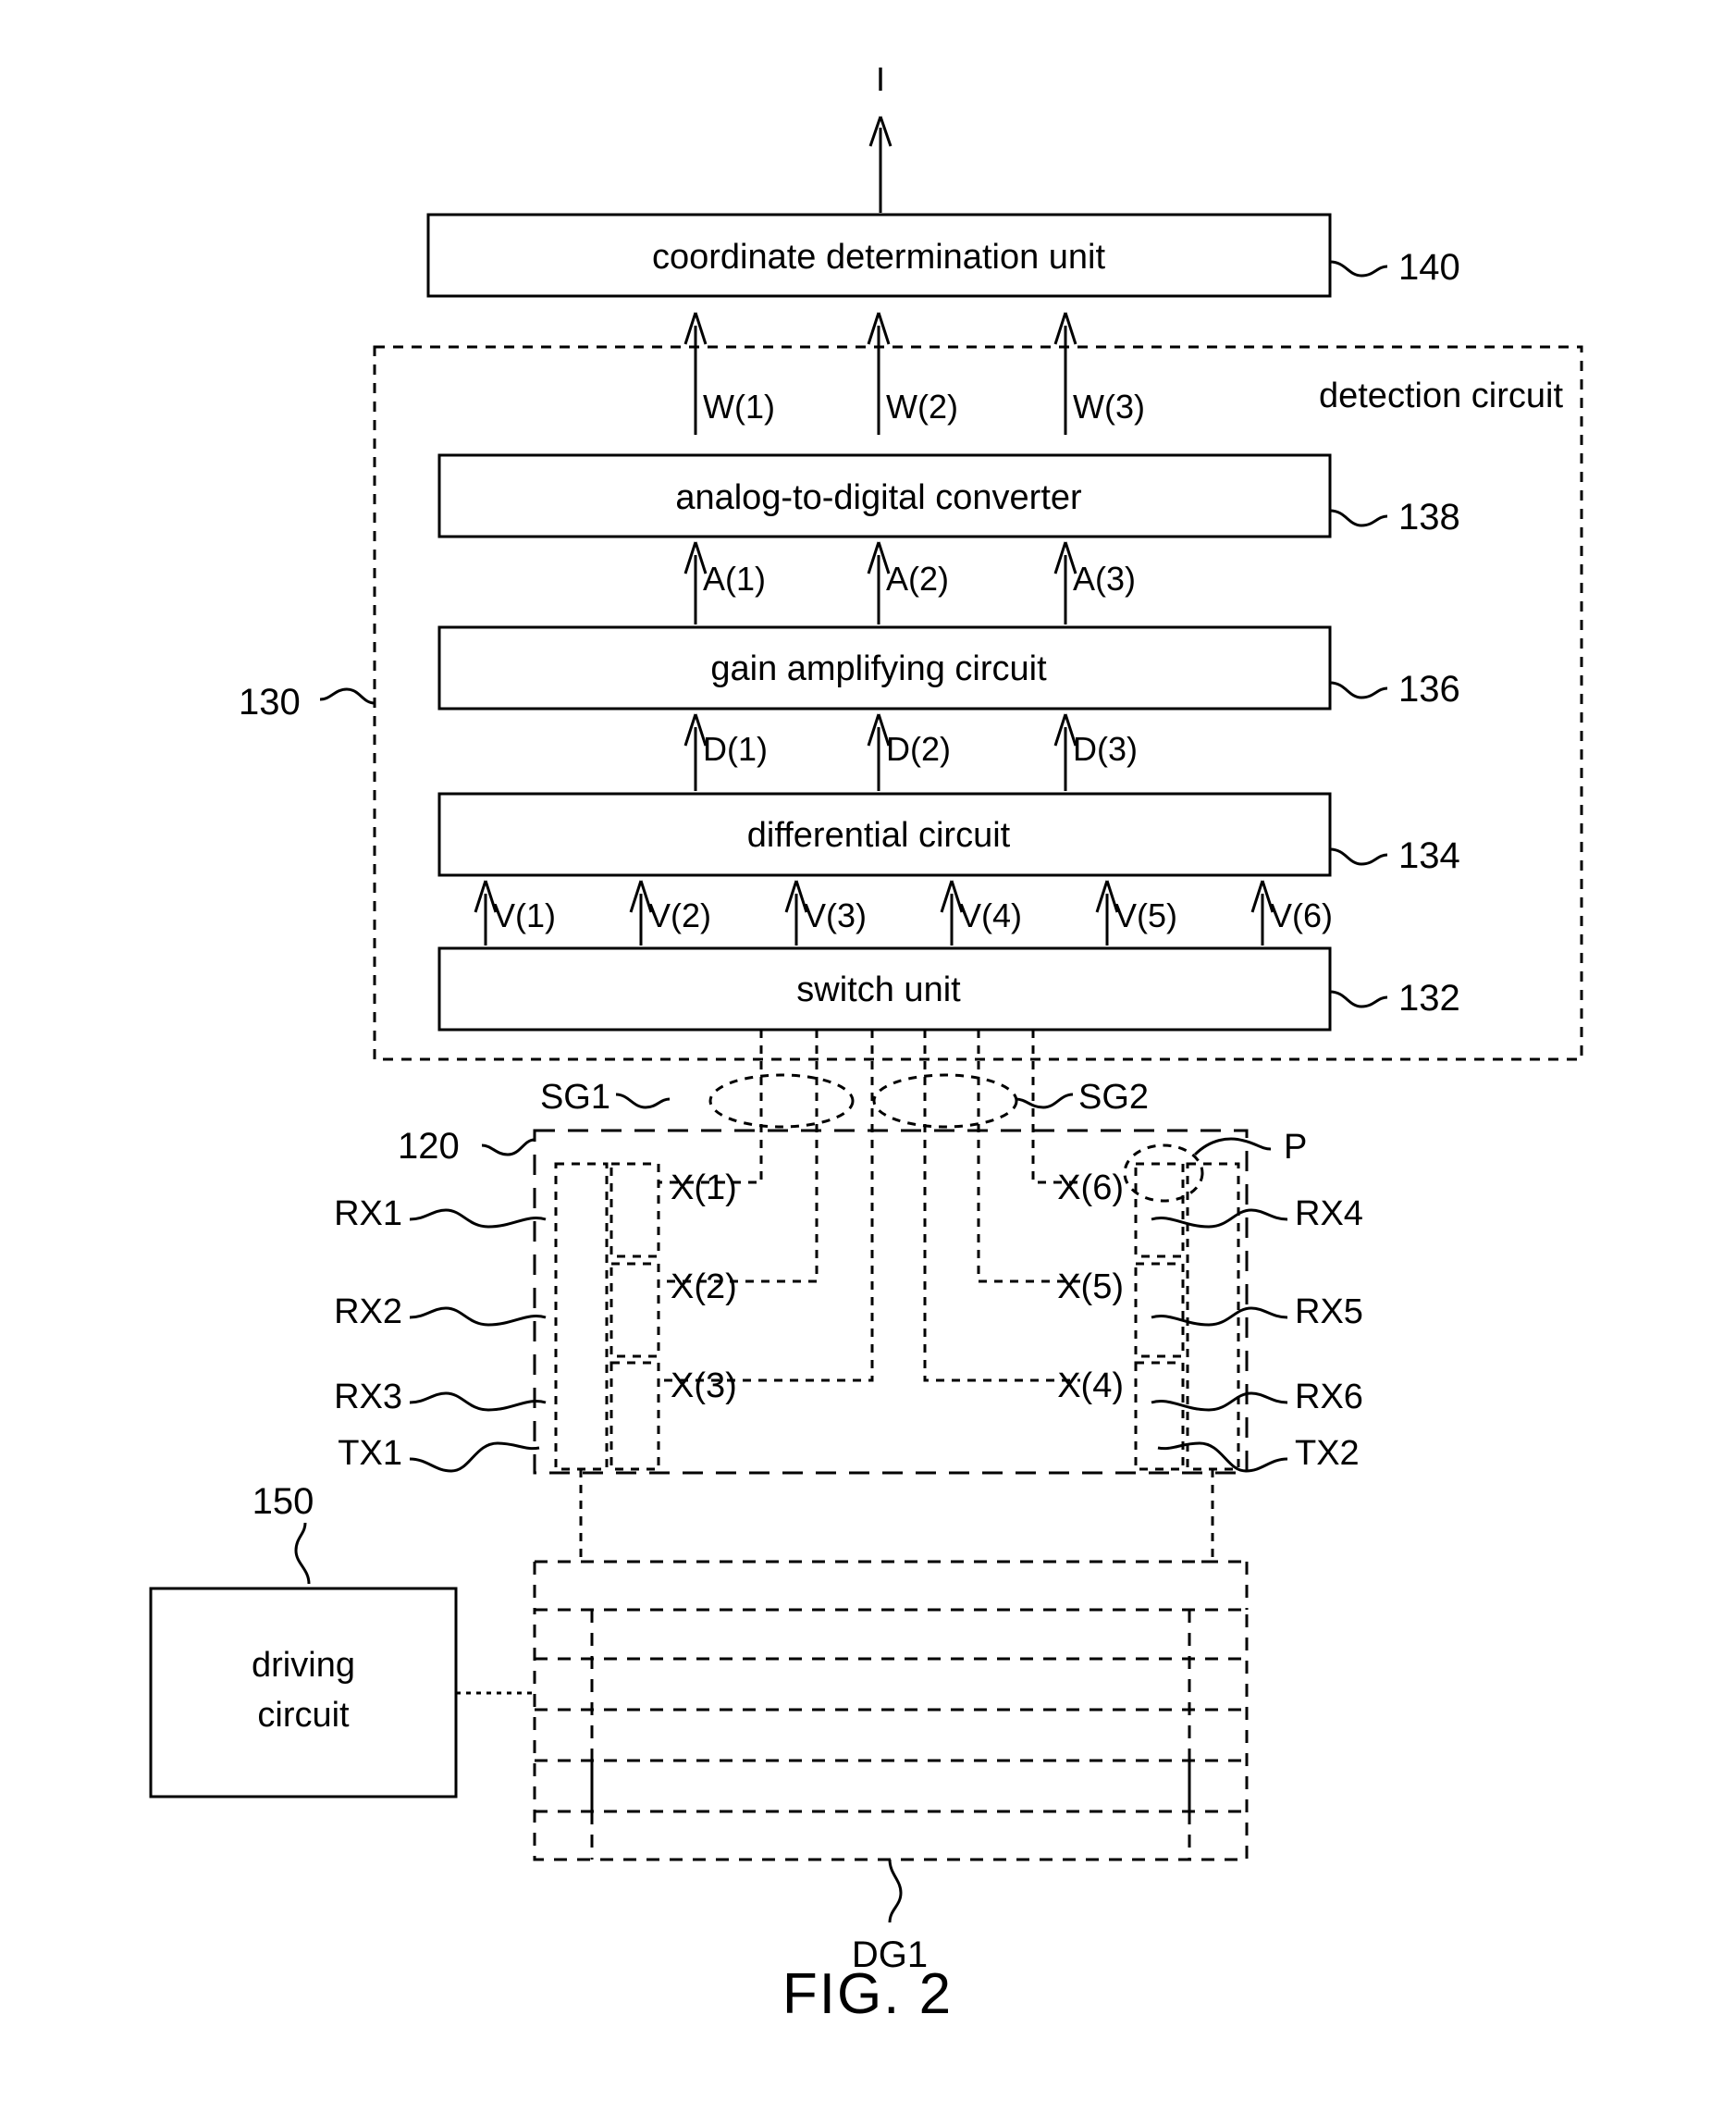 This screenshot has width=1736, height=2101. What do you see at coordinates (1429, 998) in the screenshot?
I see `ref-132: 132` at bounding box center [1429, 998].